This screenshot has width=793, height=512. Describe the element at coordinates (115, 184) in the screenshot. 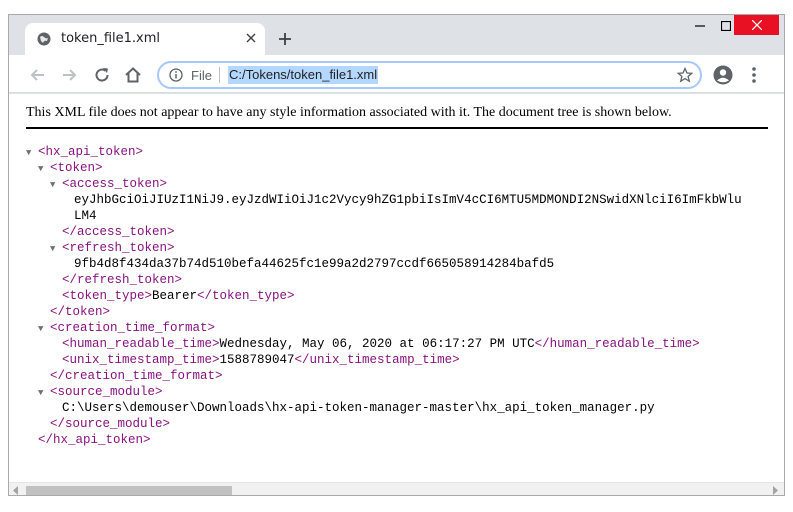

I see `xml-tag: <access_token>` at that location.